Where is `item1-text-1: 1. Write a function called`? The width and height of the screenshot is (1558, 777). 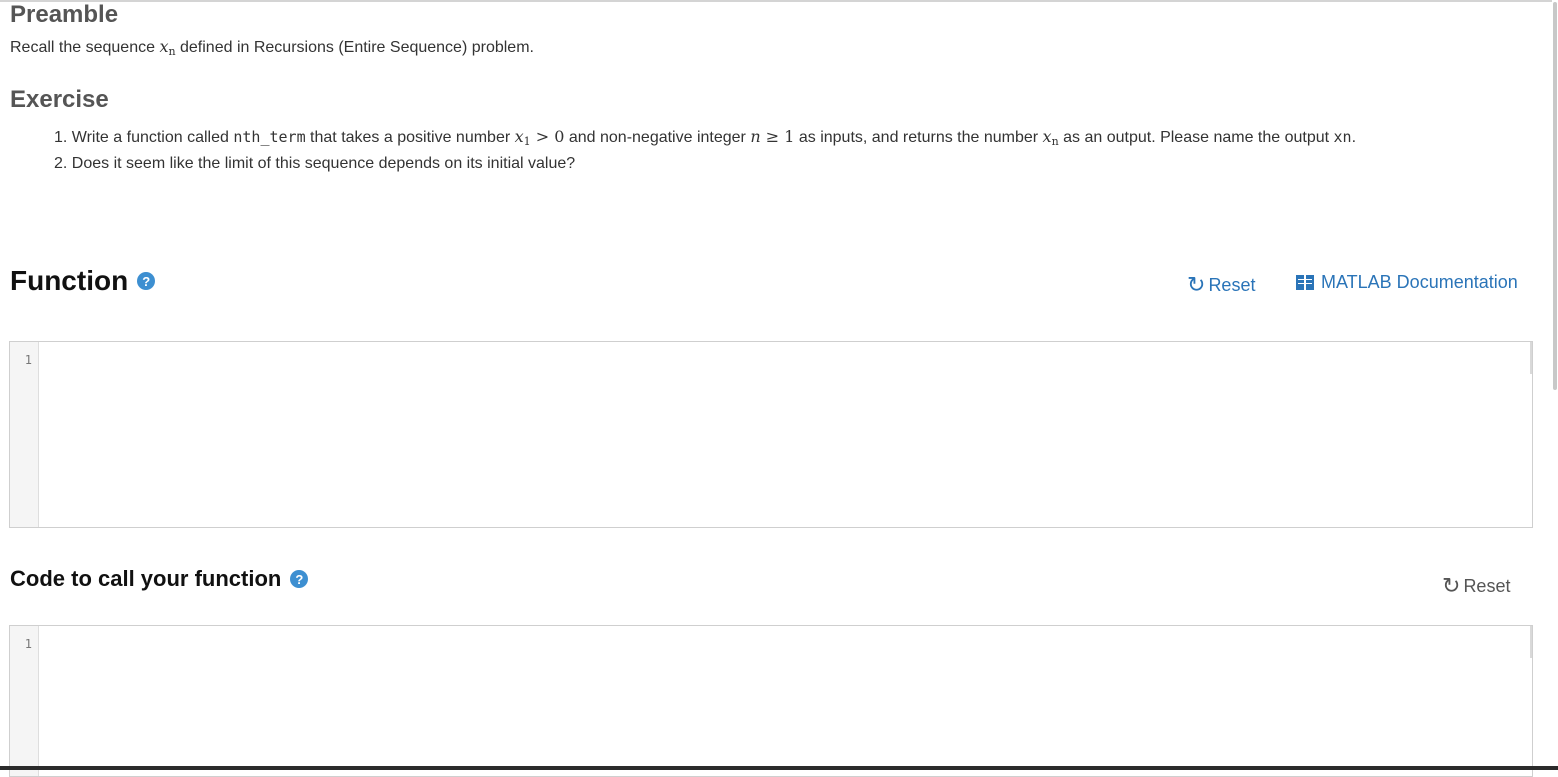 item1-text-1: 1. Write a function called is located at coordinates (144, 137).